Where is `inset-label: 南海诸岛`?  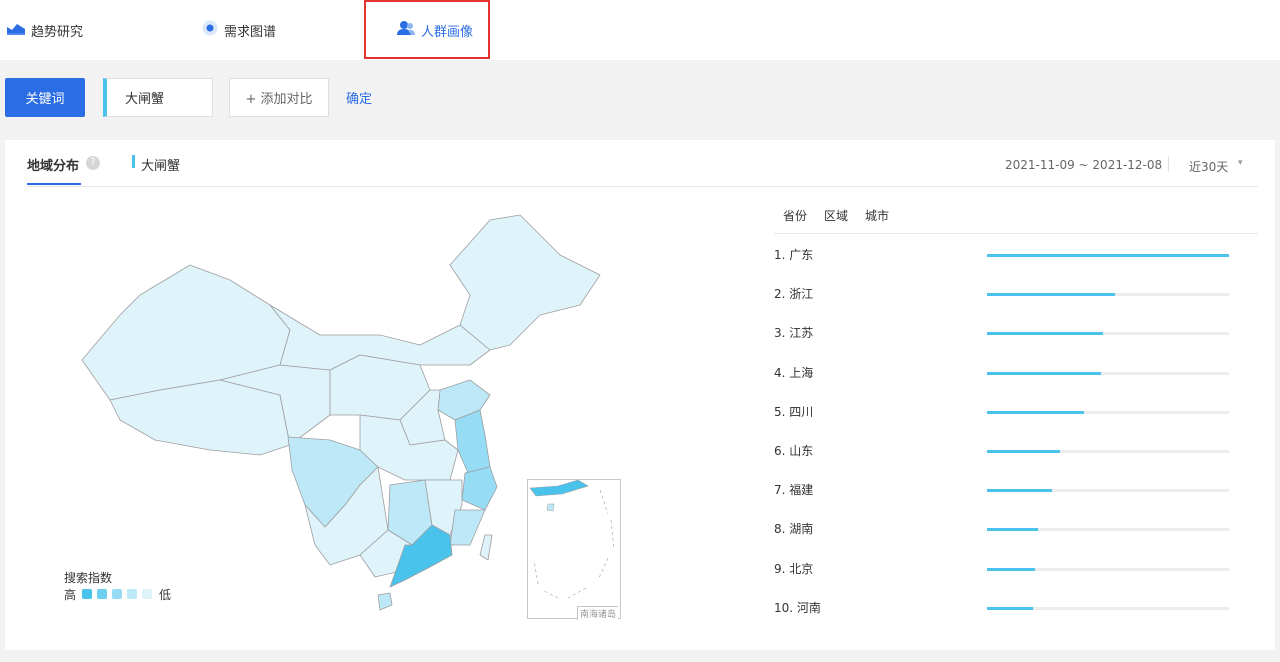 inset-label: 南海诸岛 is located at coordinates (598, 613).